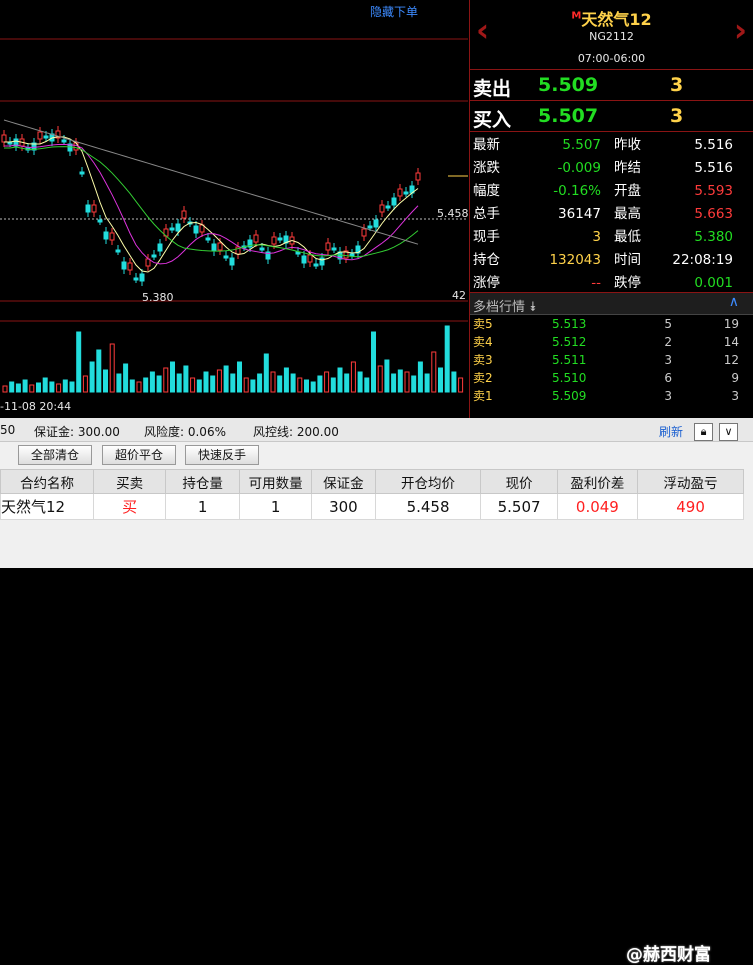  What do you see at coordinates (668, 955) in the screenshot?
I see `watermark-text: @赫西财富` at bounding box center [668, 955].